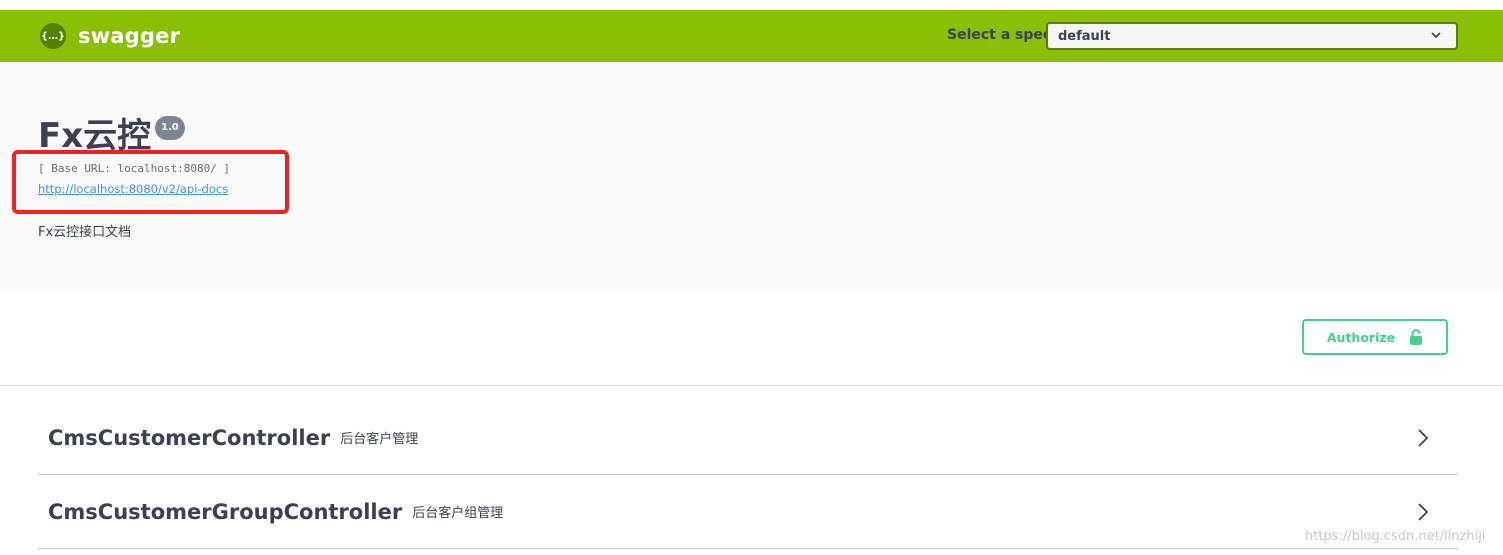  I want to click on api-description: Fx云控接口文档, so click(85, 232).